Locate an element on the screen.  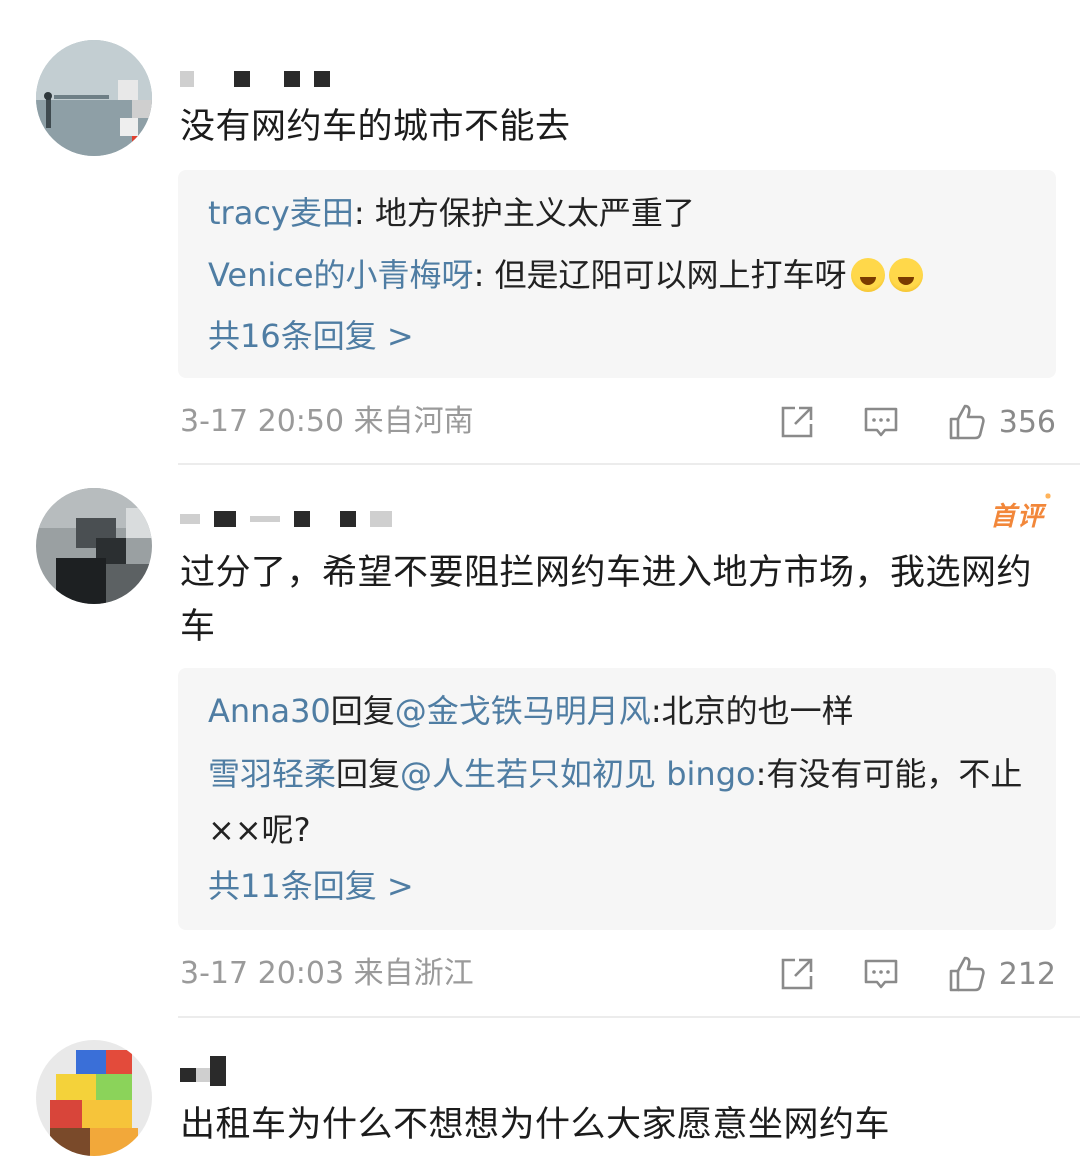
reply-content: 地方保护主义太严重了 is located at coordinates (534, 213).